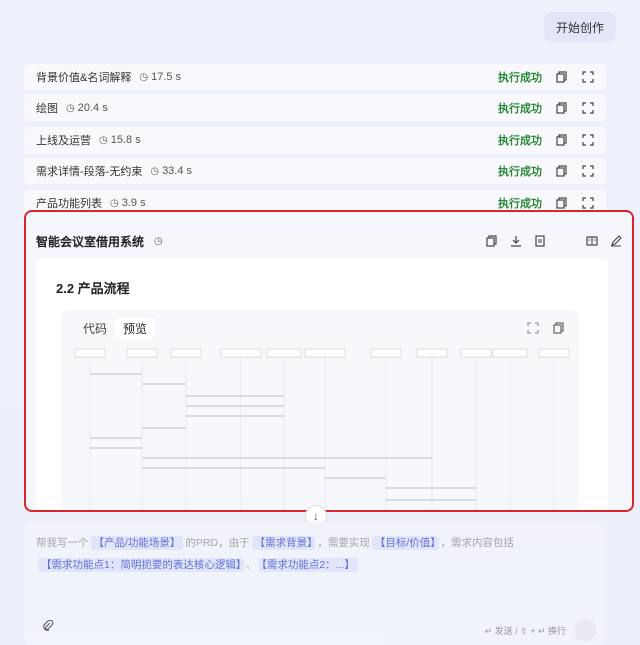  Describe the element at coordinates (580, 27) in the screenshot. I see `start-create-button: 开始创作` at that location.